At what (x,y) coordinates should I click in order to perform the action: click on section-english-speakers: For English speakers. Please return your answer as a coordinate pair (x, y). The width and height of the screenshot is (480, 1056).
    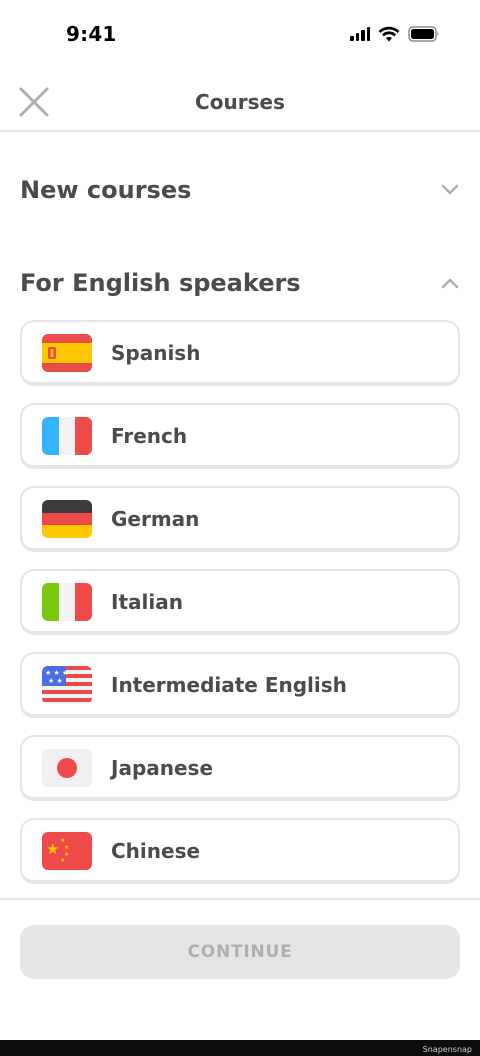
    Looking at the image, I should click on (240, 283).